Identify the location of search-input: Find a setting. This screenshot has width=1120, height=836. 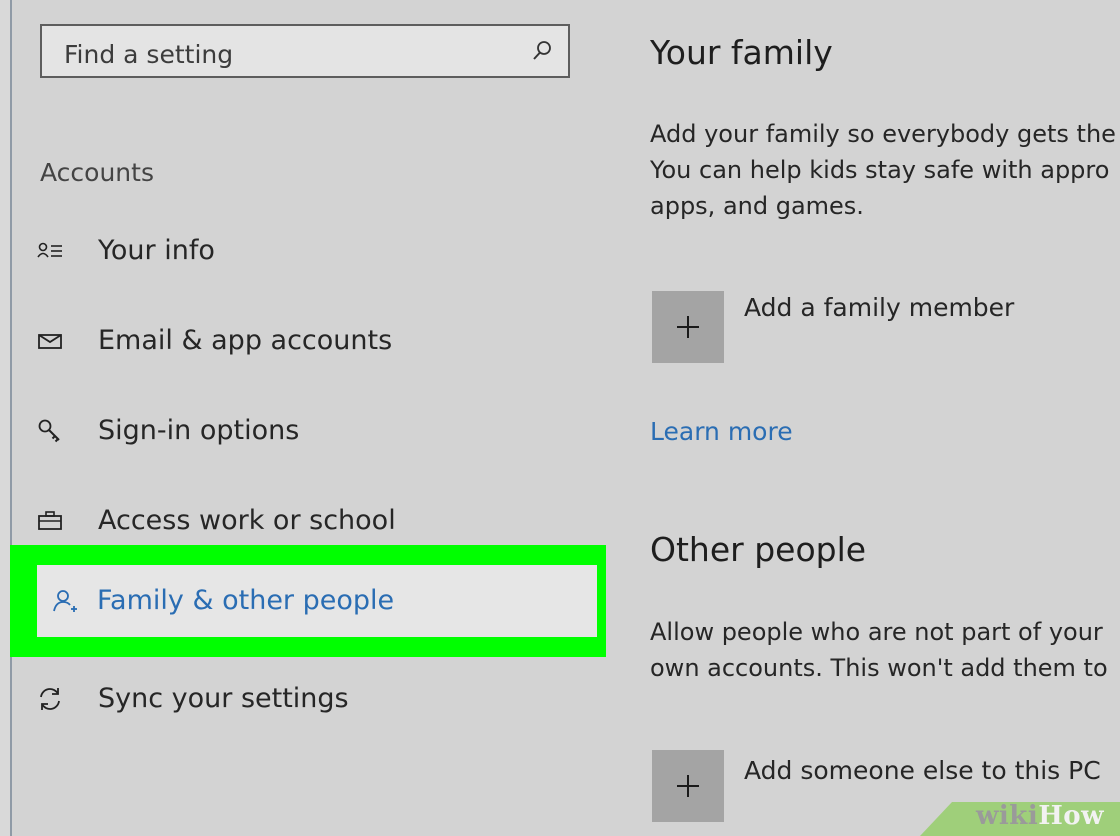
(305, 51).